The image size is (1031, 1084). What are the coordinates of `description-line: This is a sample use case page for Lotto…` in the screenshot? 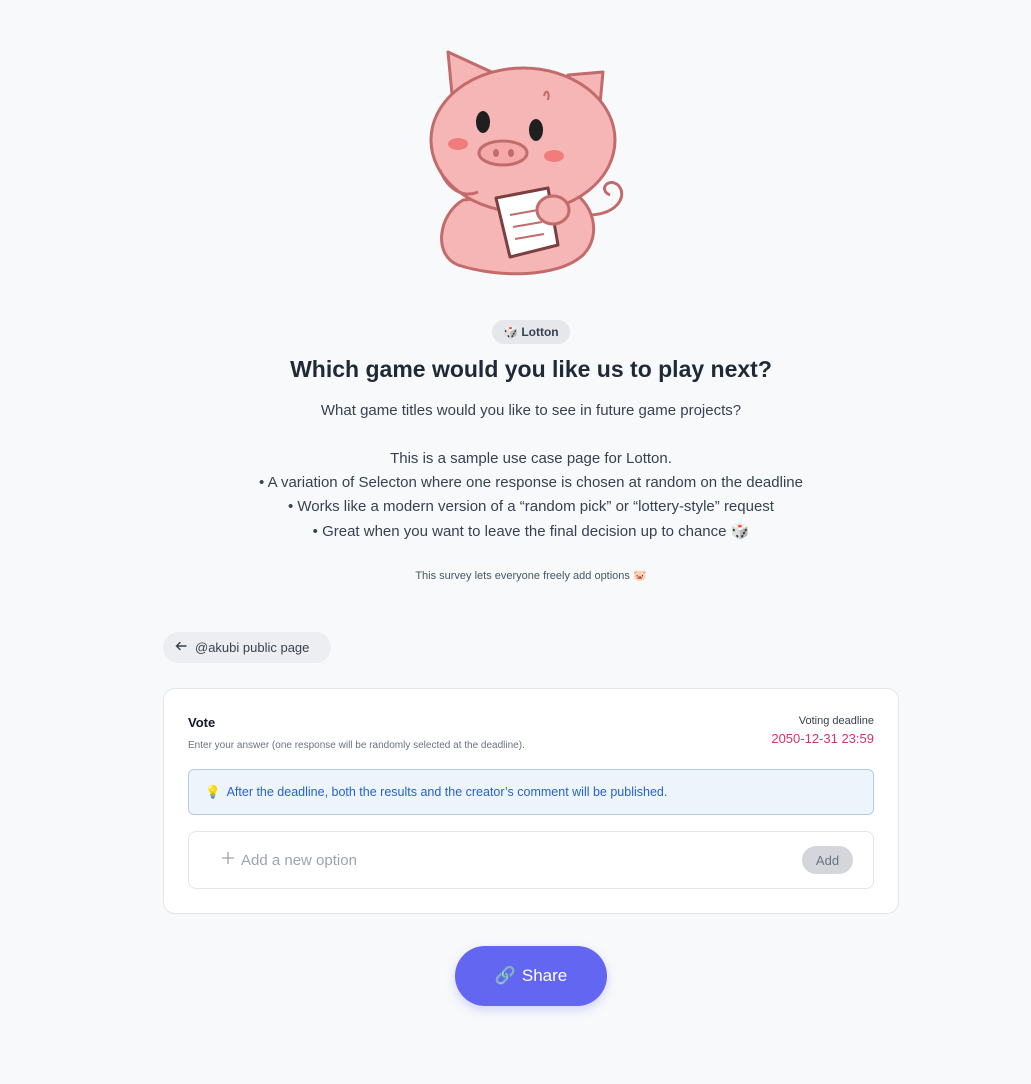 It's located at (531, 458).